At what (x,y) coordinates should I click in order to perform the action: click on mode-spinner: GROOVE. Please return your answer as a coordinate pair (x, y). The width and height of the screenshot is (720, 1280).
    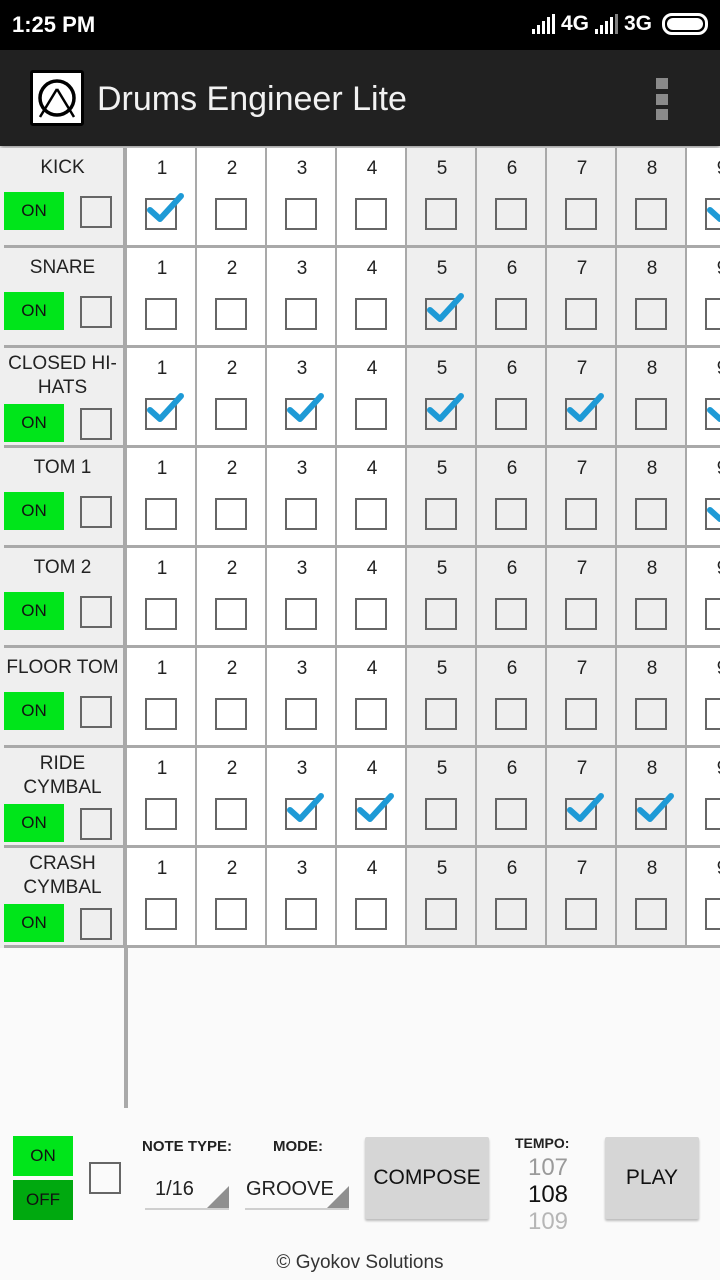
    Looking at the image, I should click on (297, 1192).